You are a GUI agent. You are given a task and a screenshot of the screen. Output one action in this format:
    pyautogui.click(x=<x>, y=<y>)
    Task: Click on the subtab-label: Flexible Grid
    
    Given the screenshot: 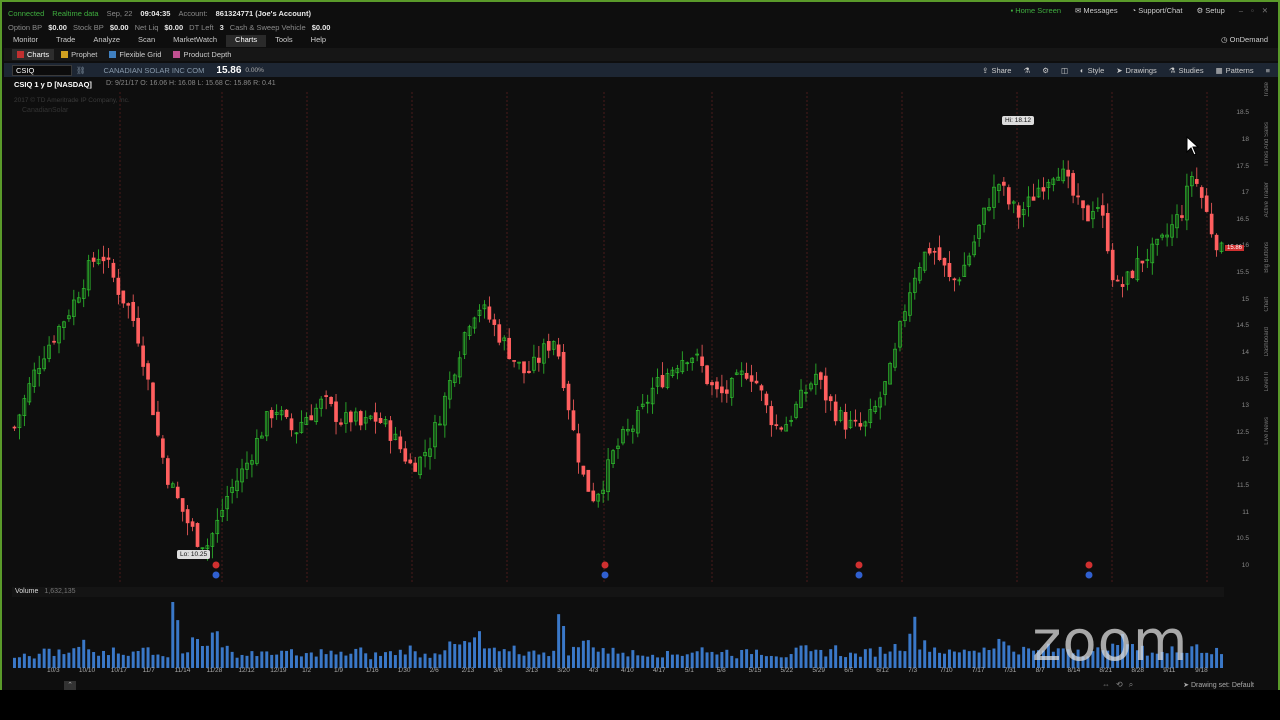 What is the action you would take?
    pyautogui.click(x=140, y=54)
    